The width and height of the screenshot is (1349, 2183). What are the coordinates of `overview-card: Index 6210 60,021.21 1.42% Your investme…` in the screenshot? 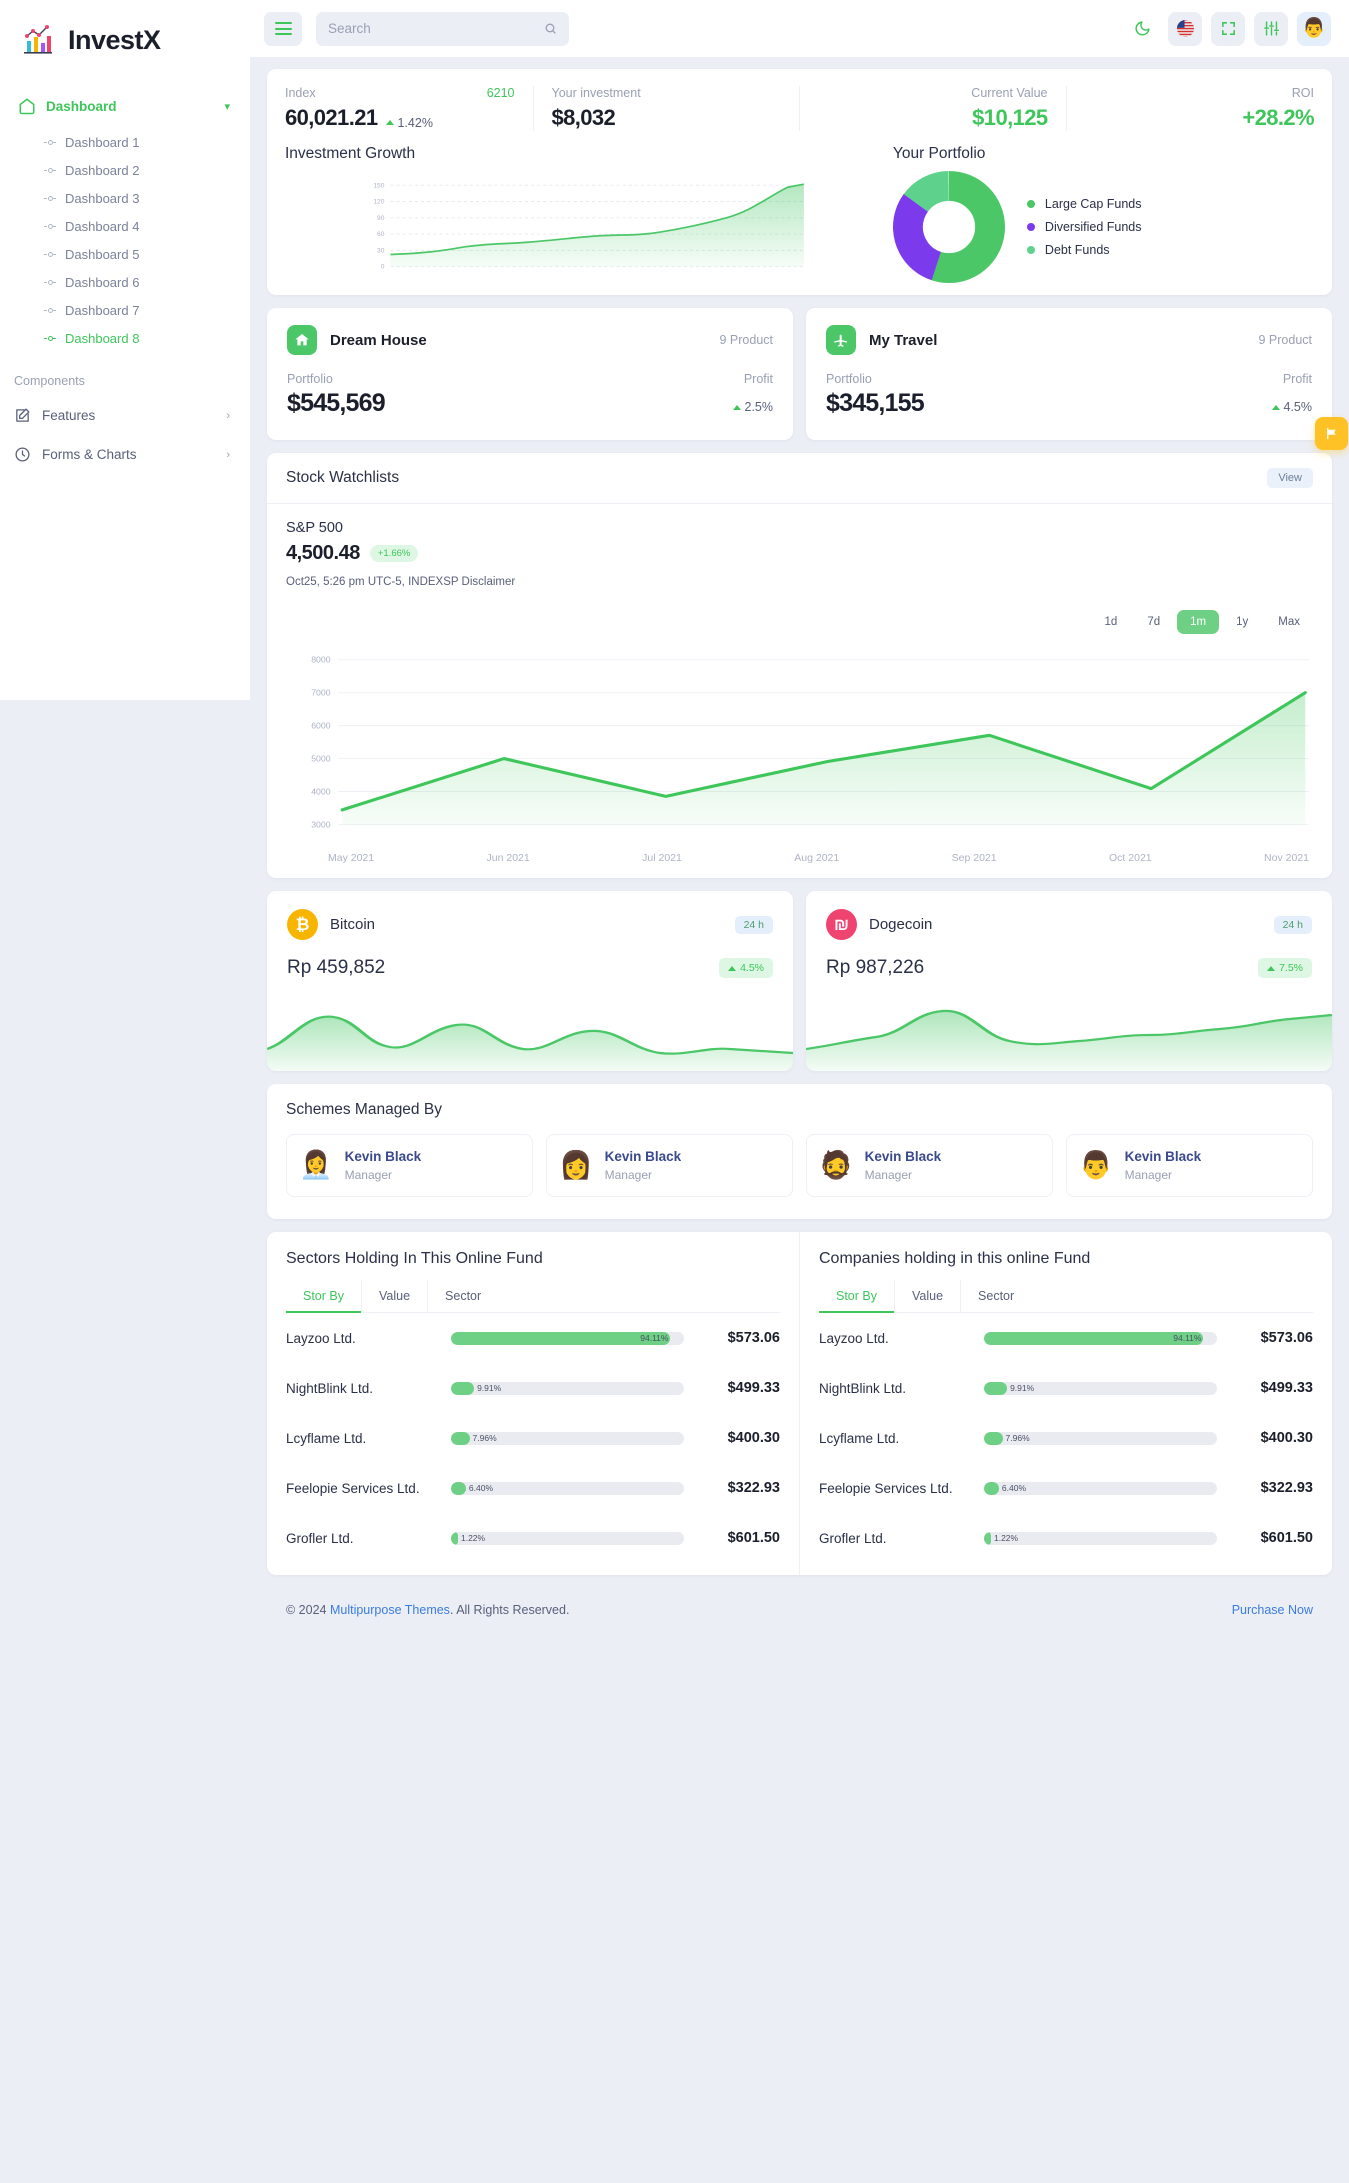 It's located at (799, 182).